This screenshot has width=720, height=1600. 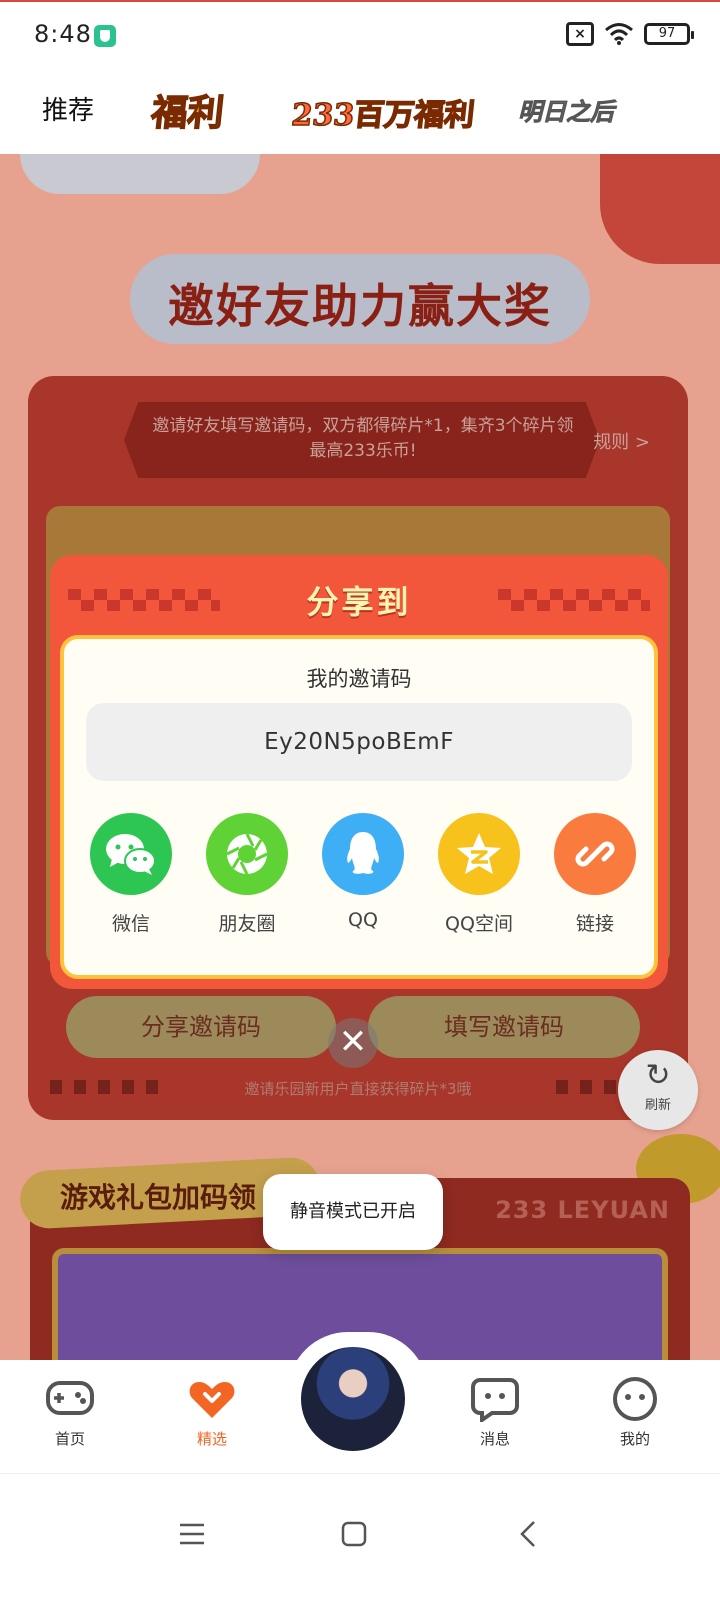 What do you see at coordinates (582, 1210) in the screenshot?
I see `leyuan-label: 233 LEYUAN` at bounding box center [582, 1210].